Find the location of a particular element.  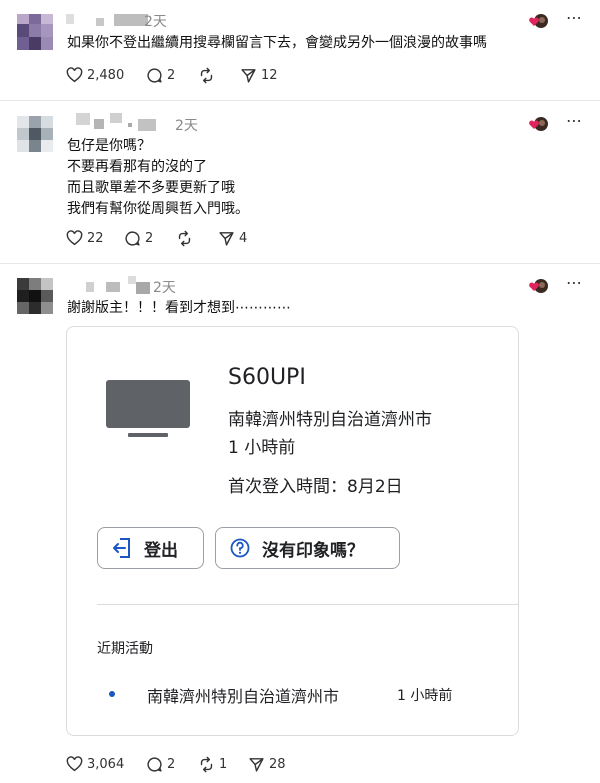

share-count: 12 is located at coordinates (269, 75).